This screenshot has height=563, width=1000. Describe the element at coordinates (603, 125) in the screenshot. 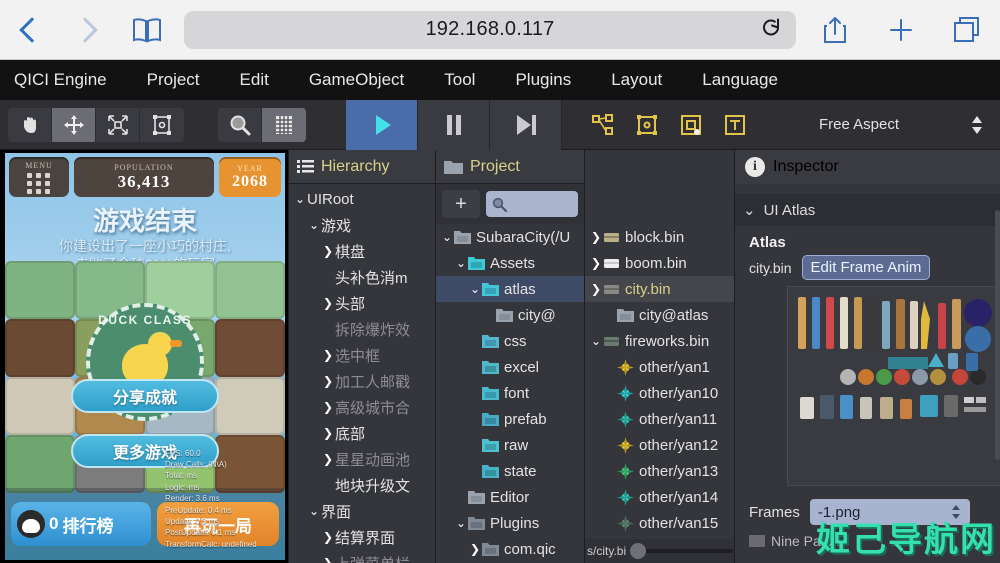

I see `node-graph-toggle` at that location.